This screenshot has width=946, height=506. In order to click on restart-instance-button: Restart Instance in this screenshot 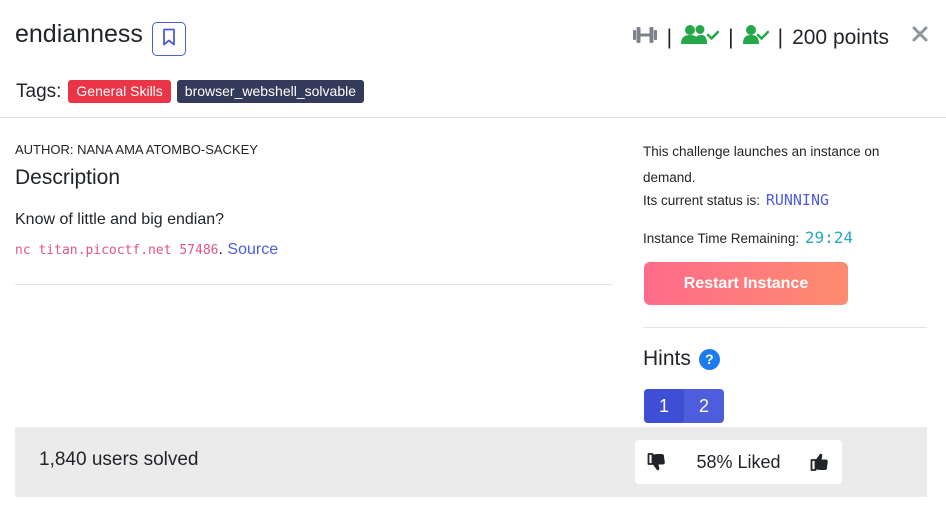, I will do `click(746, 283)`.